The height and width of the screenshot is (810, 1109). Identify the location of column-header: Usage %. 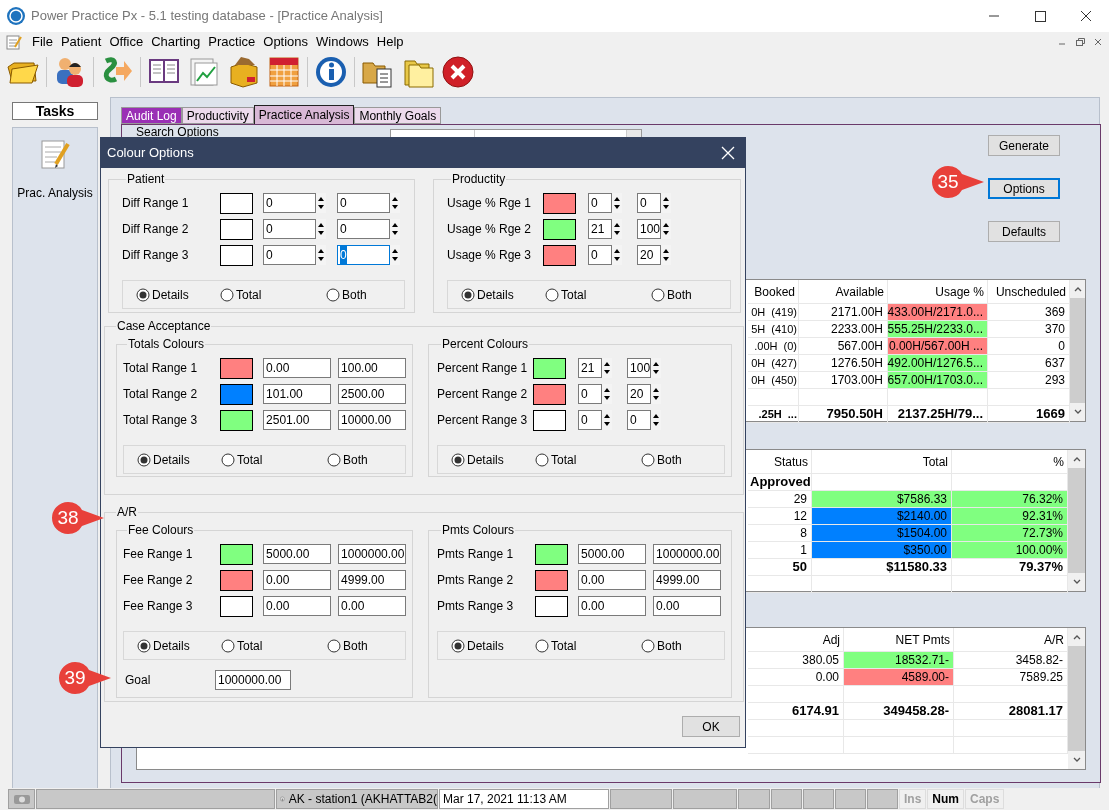
(959, 291).